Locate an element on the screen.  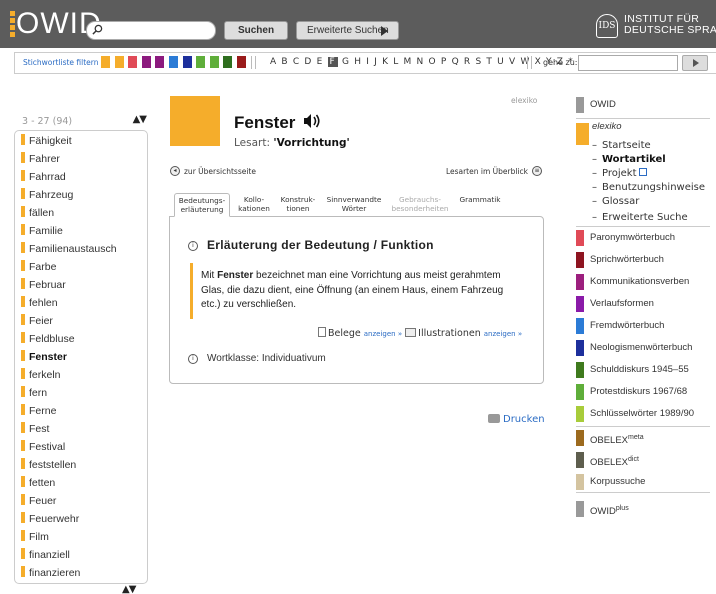
menu-dict-2-label: Kommunikationsverben is located at coordinates (639, 282).